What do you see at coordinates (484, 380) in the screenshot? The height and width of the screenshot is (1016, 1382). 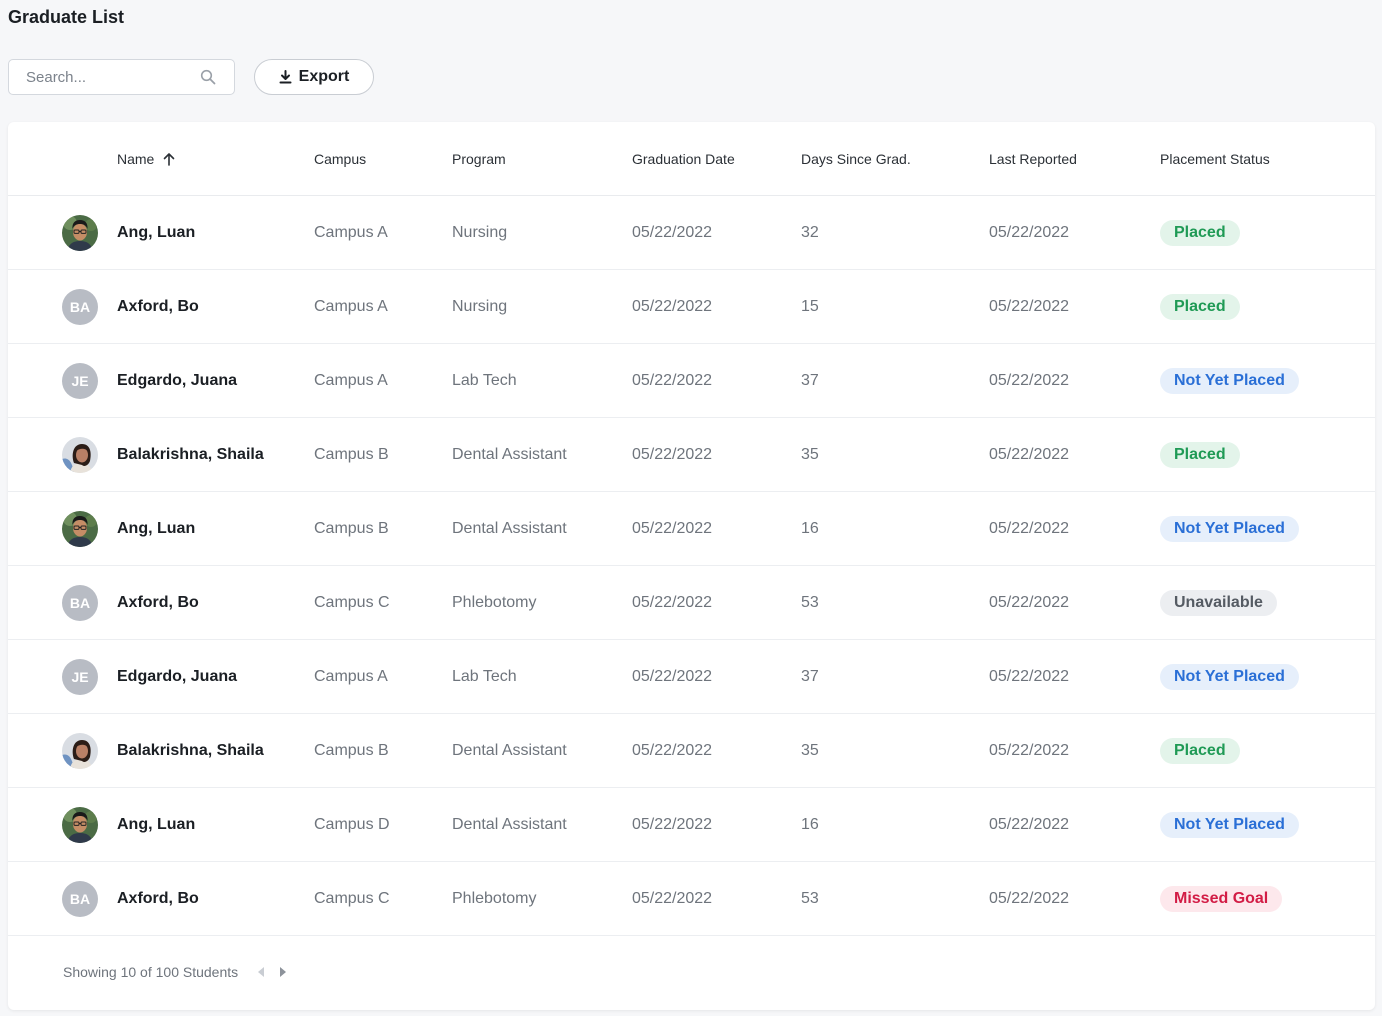 I see `cell-program: Lab Tech` at bounding box center [484, 380].